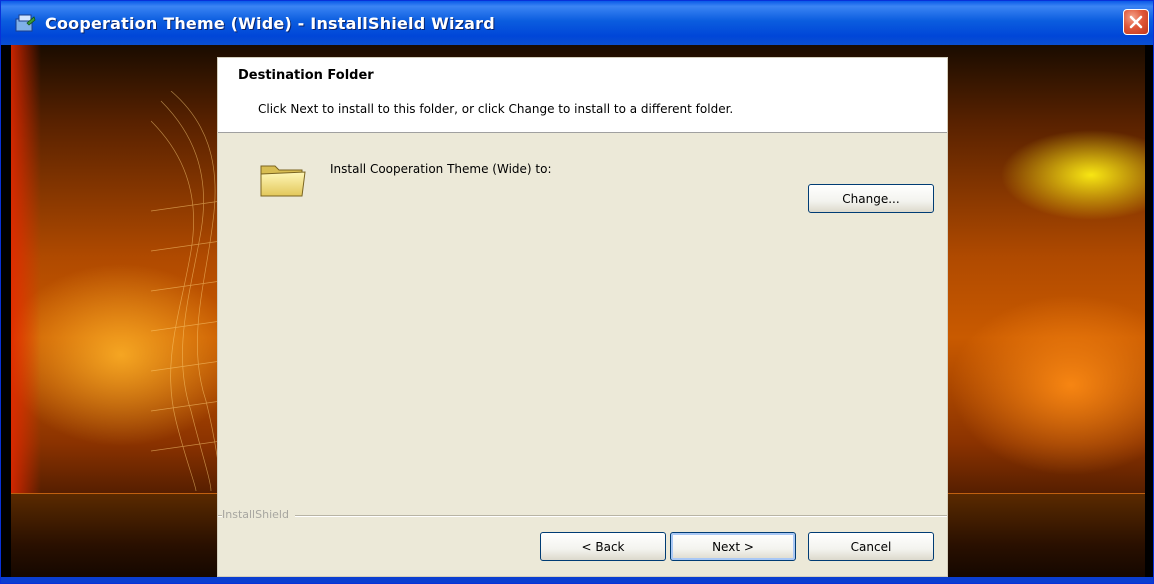 The image size is (1154, 584). I want to click on wireframe-figure-art, so click(186, 291).